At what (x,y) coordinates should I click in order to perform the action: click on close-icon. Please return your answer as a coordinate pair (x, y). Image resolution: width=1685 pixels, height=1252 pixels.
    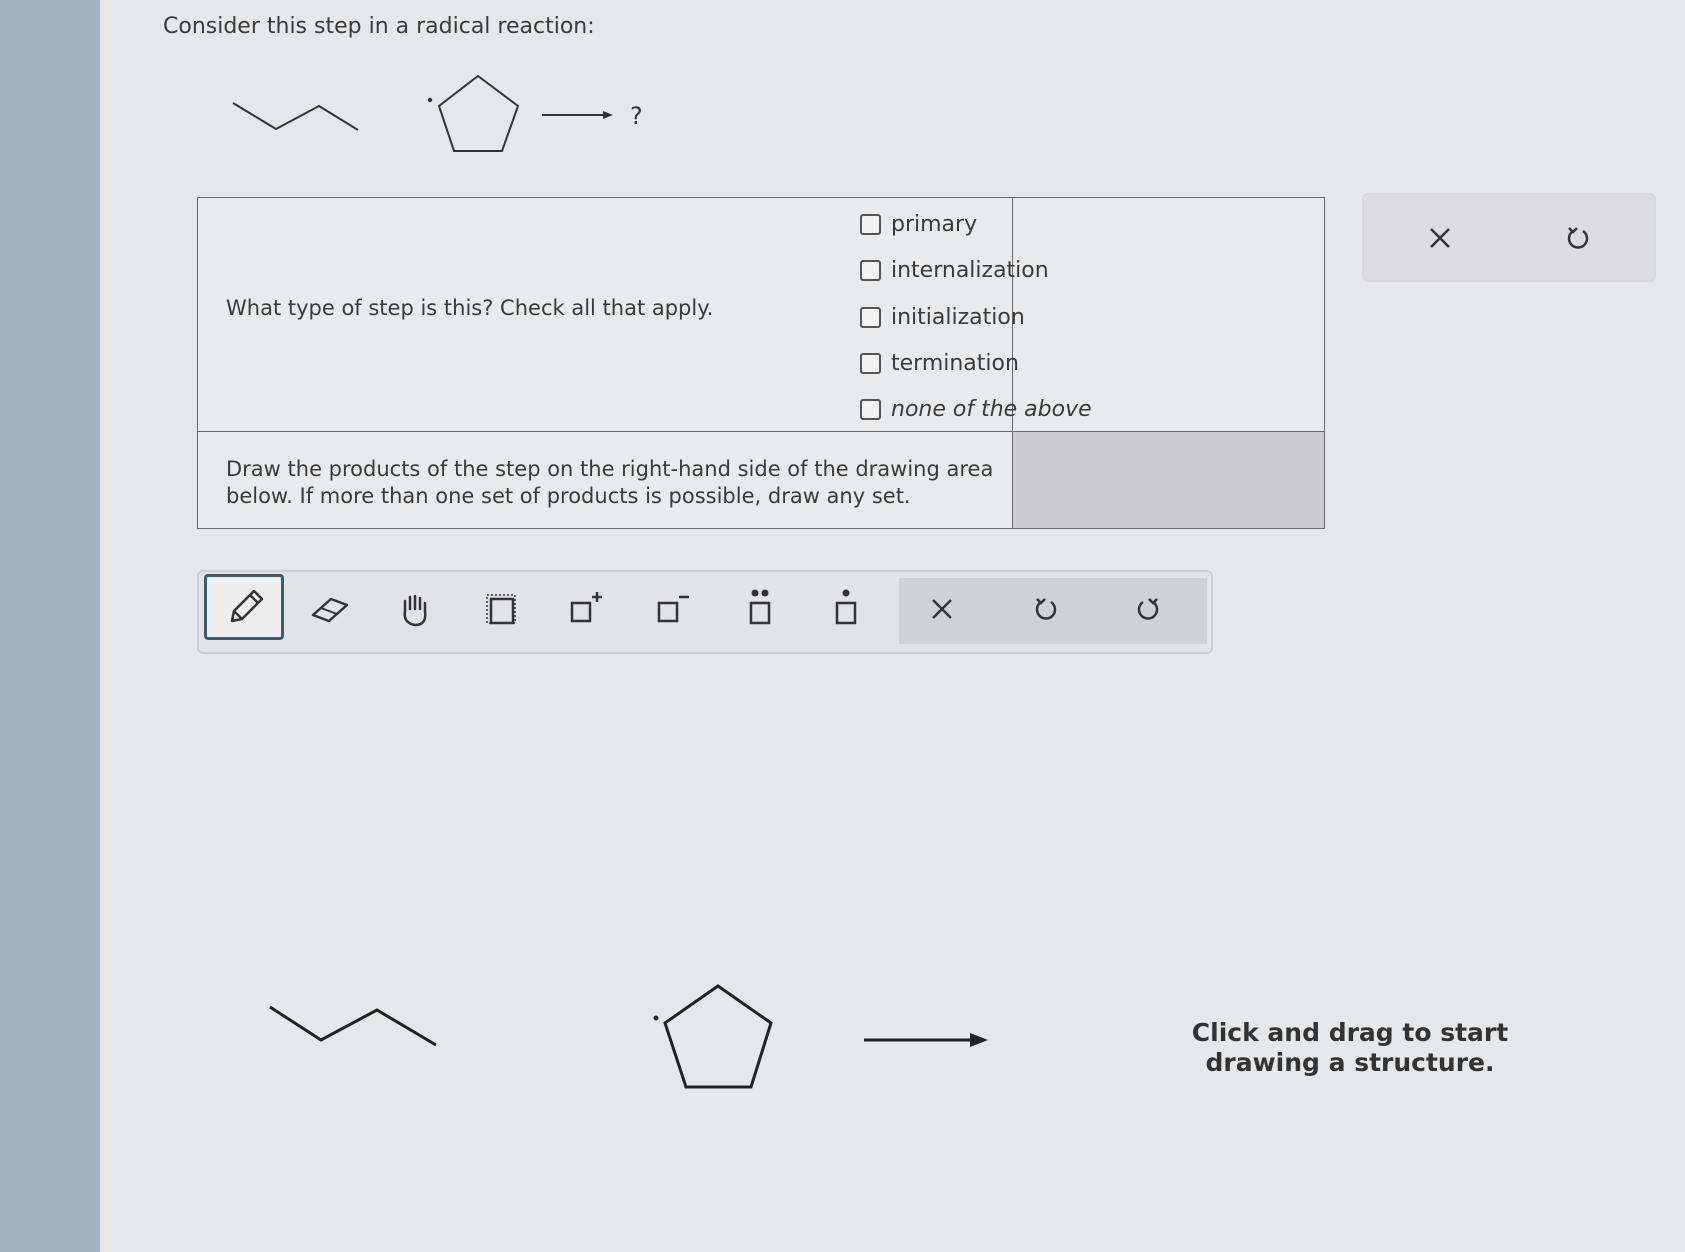
    Looking at the image, I should click on (1440, 238).